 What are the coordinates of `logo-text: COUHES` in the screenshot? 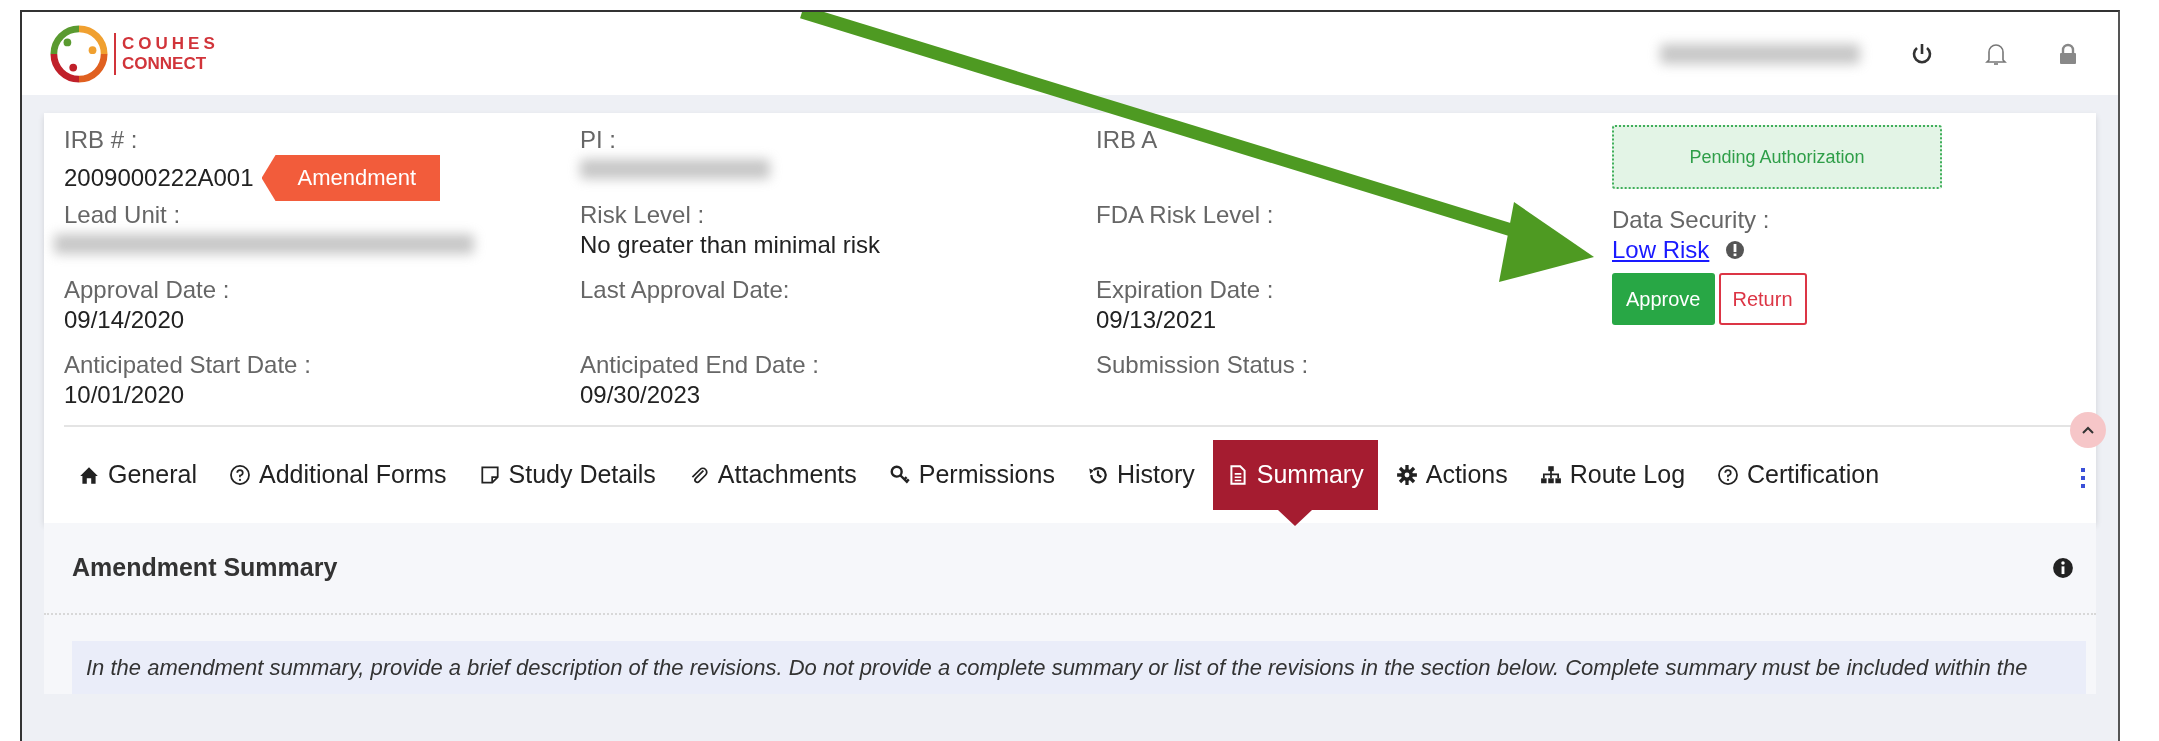 It's located at (170, 43).